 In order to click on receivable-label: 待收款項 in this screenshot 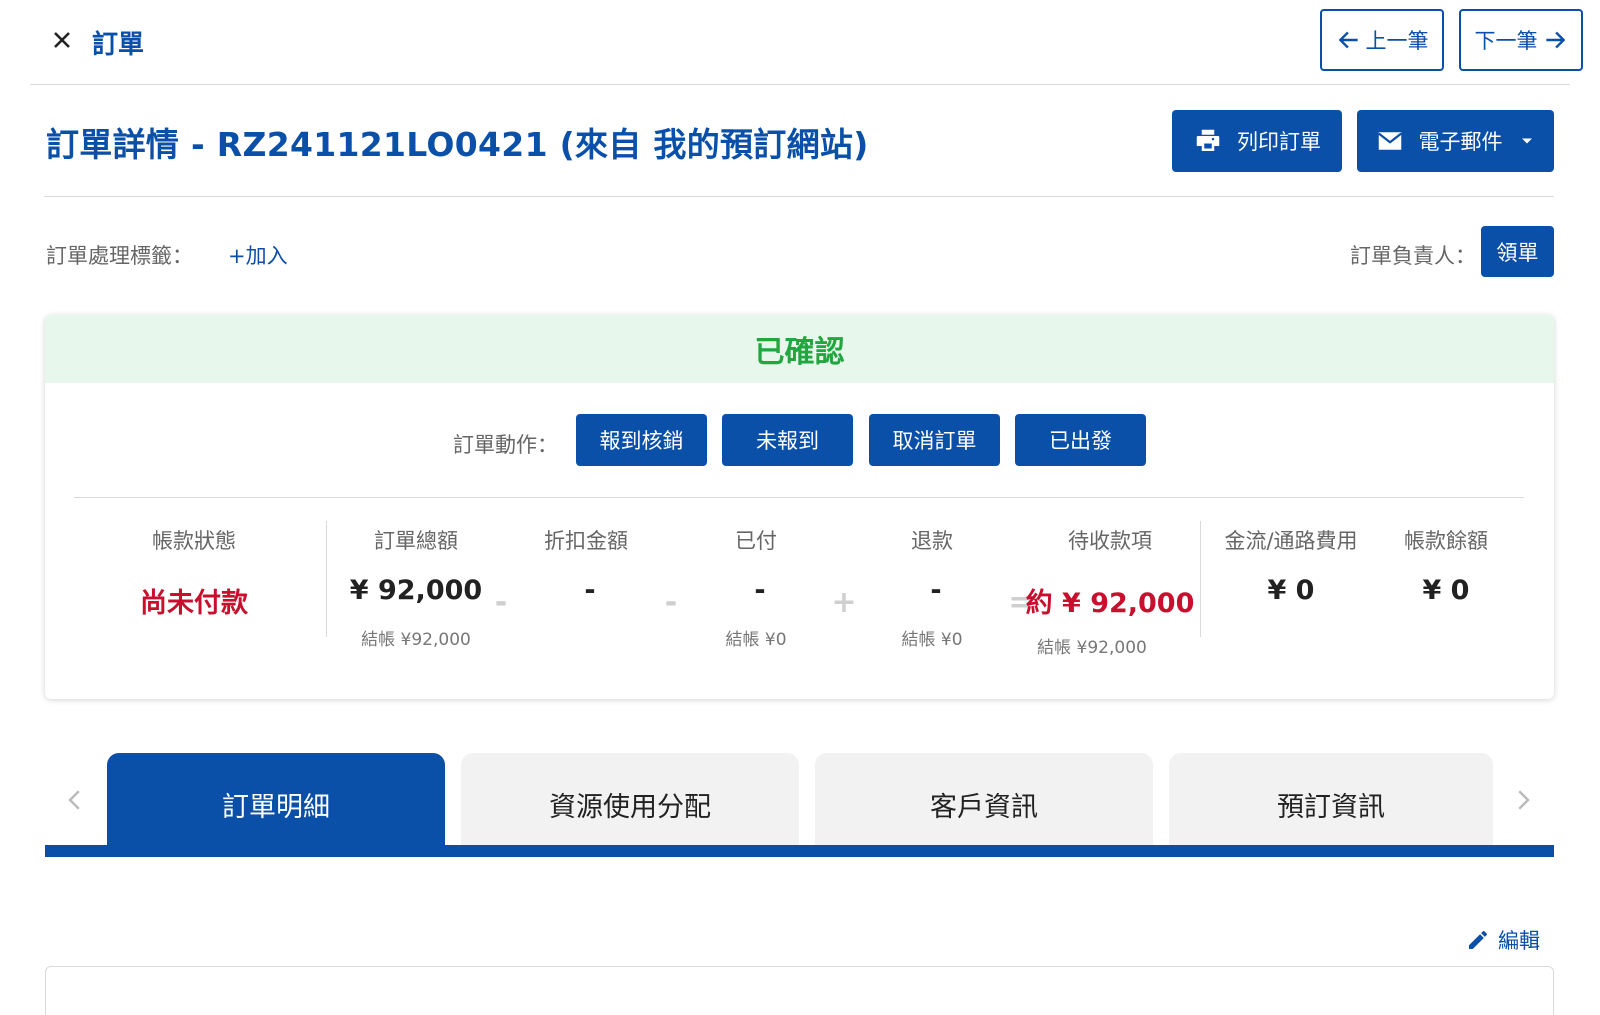, I will do `click(1110, 541)`.